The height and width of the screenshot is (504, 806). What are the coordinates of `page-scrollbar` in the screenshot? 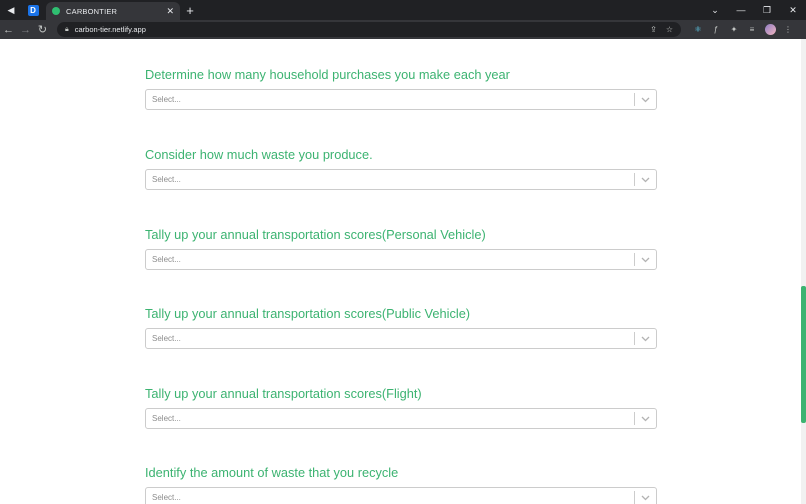 It's located at (803, 271).